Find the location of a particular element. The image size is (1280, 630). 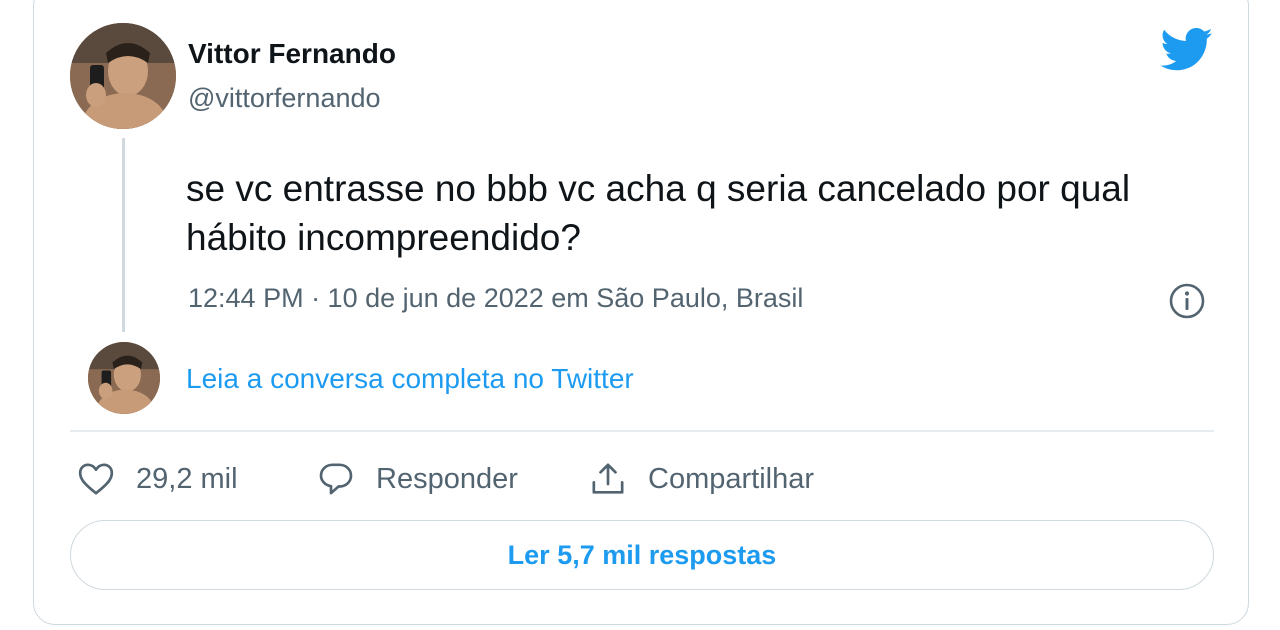

read-replies-label: Ler 5,7 mil respostas is located at coordinates (642, 554).